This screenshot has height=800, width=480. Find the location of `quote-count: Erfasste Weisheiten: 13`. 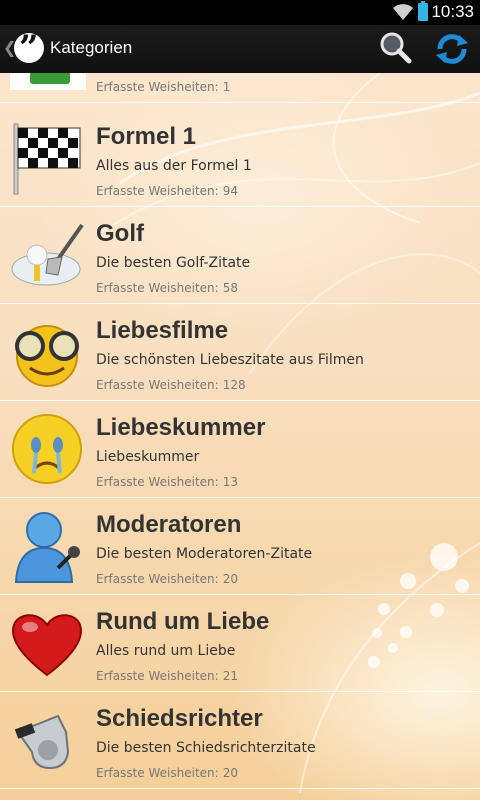

quote-count: Erfasste Weisheiten: 13 is located at coordinates (167, 482).